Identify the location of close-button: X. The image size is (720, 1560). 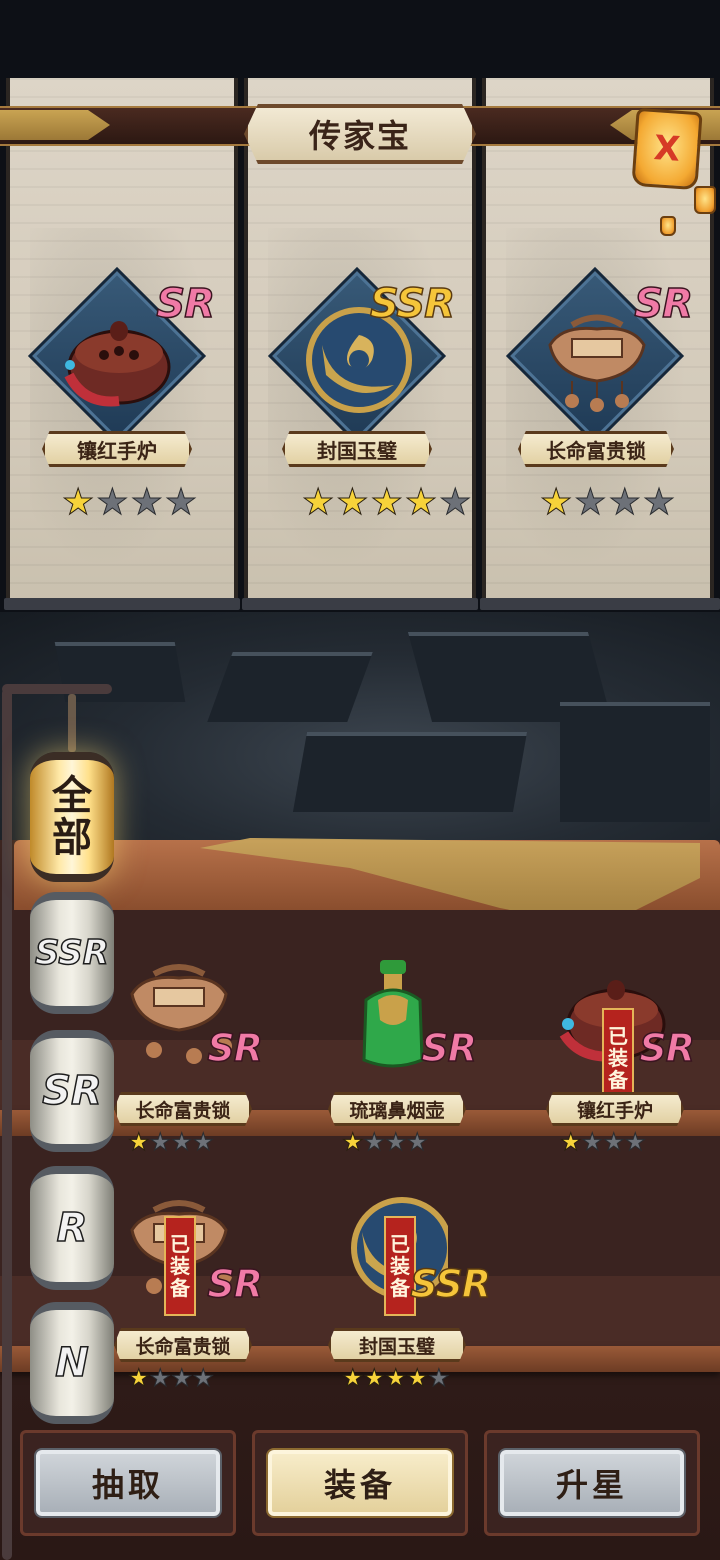
(667, 149).